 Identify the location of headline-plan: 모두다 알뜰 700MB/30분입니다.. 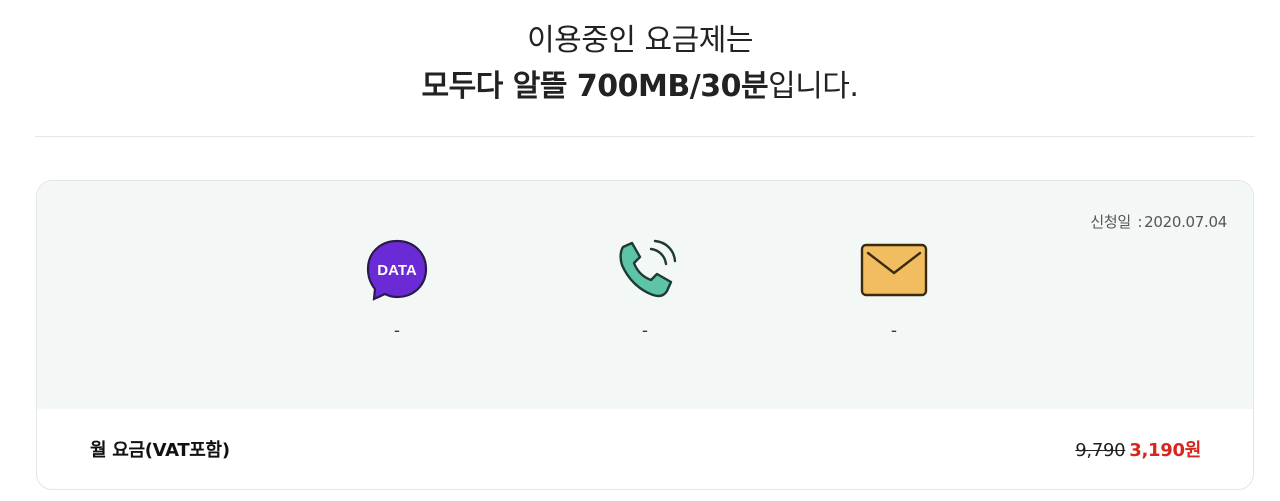
(640, 87).